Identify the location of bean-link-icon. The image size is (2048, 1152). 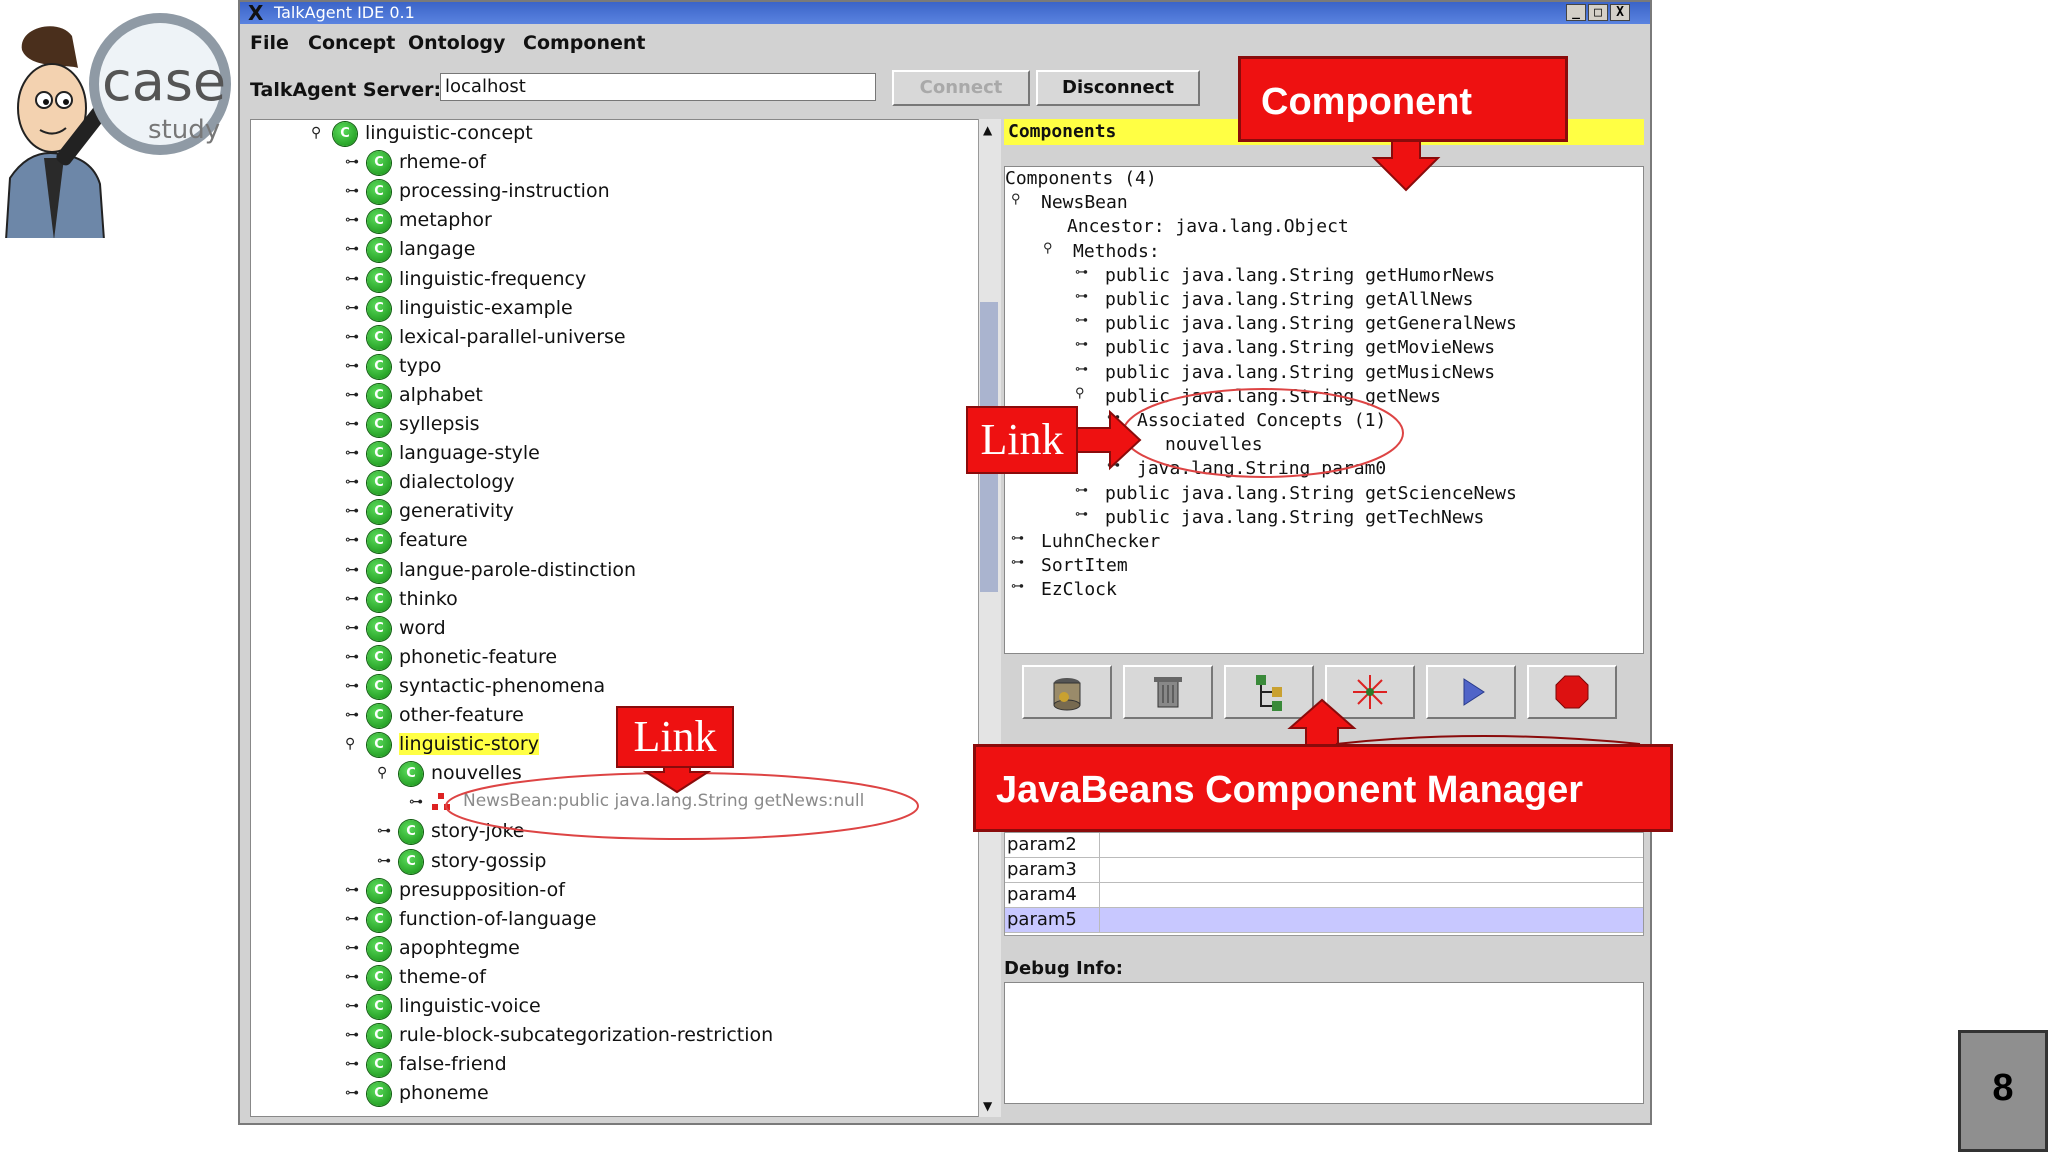
(441, 804).